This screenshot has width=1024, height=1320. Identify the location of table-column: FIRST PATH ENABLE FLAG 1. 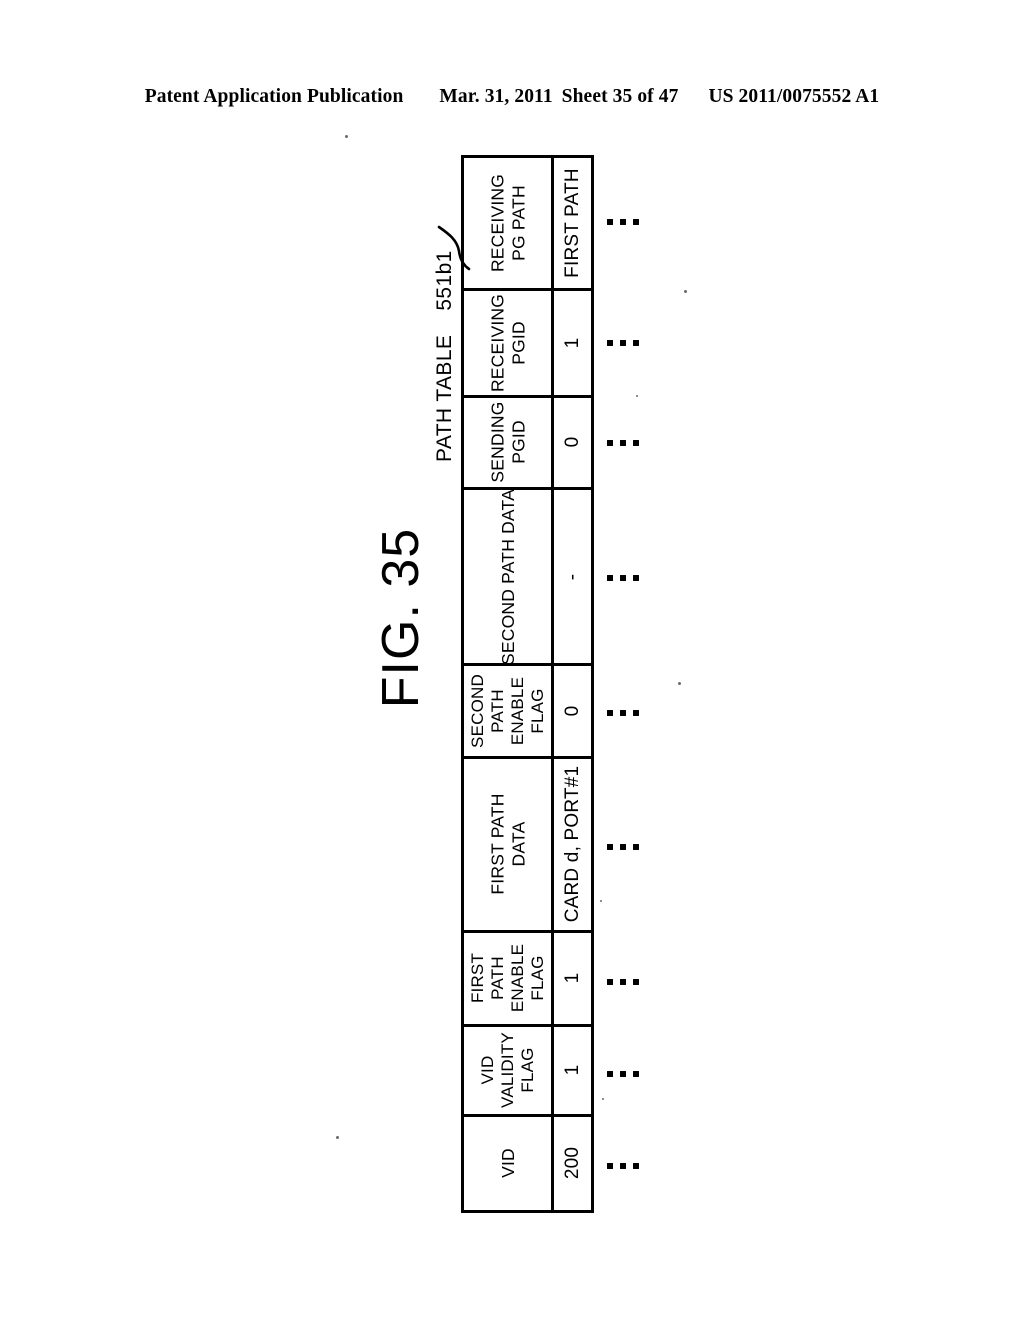
(527, 980).